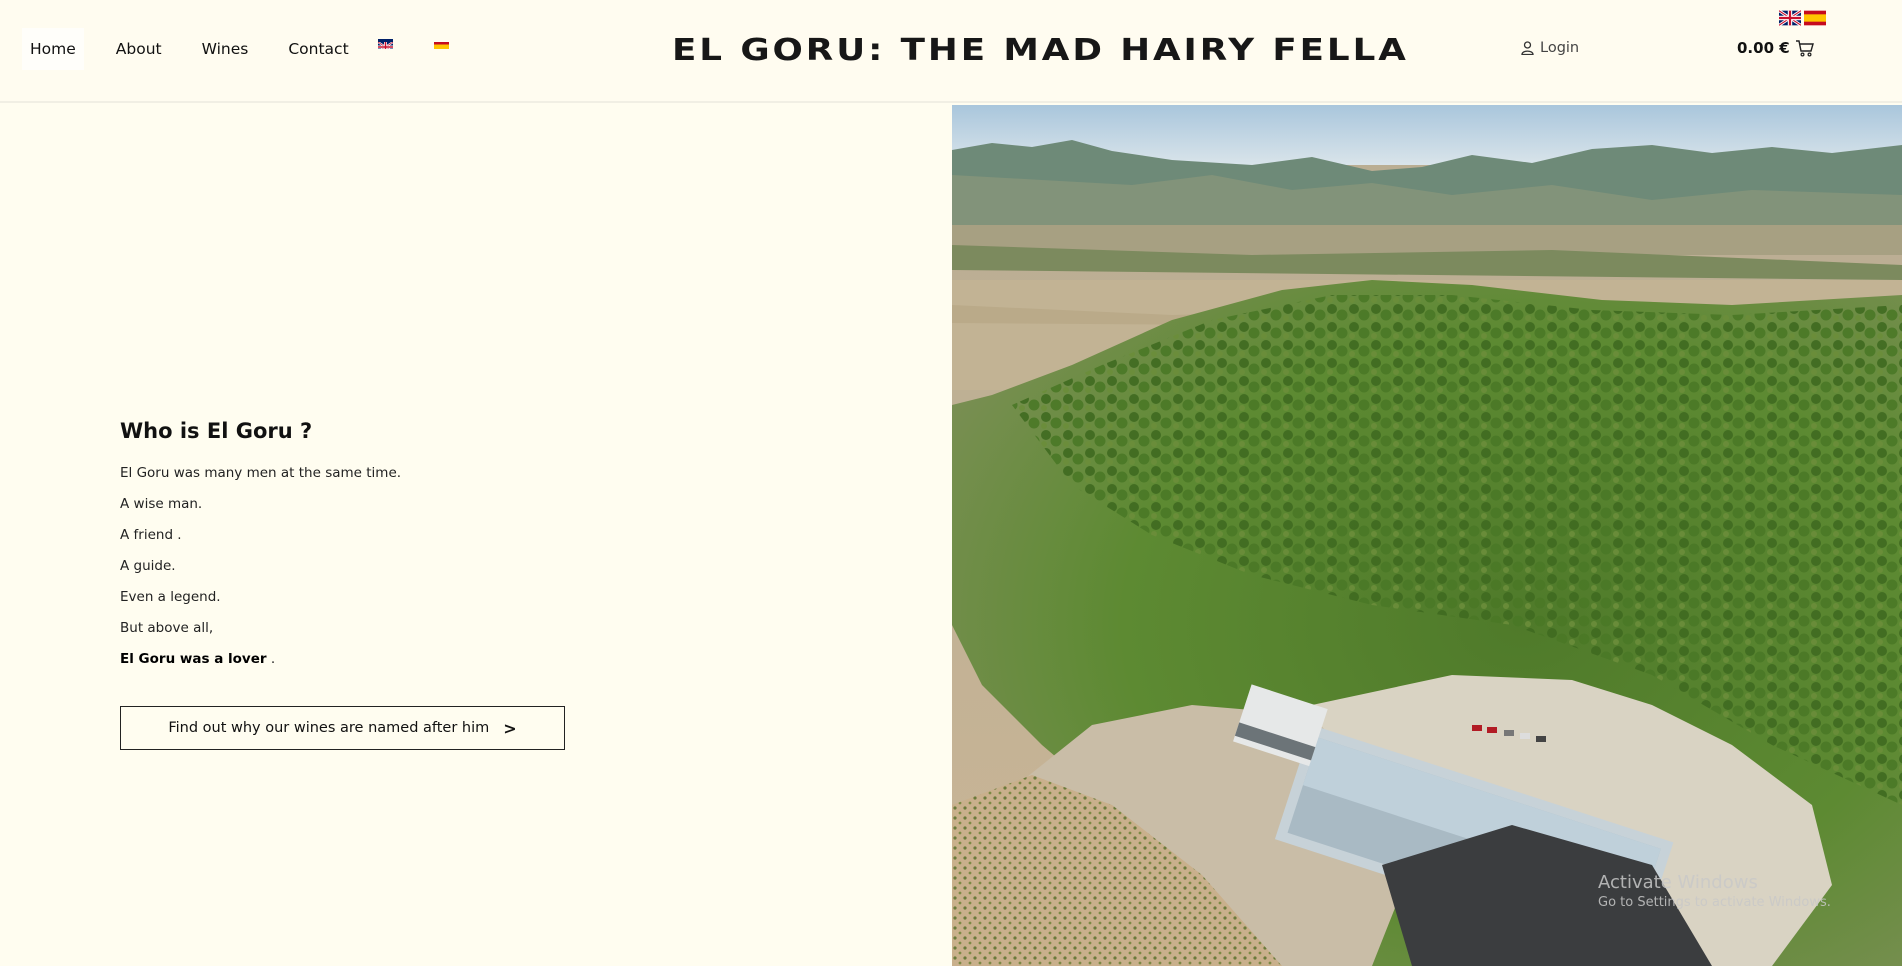 The image size is (1902, 966). What do you see at coordinates (380, 666) in the screenshot?
I see `text-line-final: El Goru was a lover .` at bounding box center [380, 666].